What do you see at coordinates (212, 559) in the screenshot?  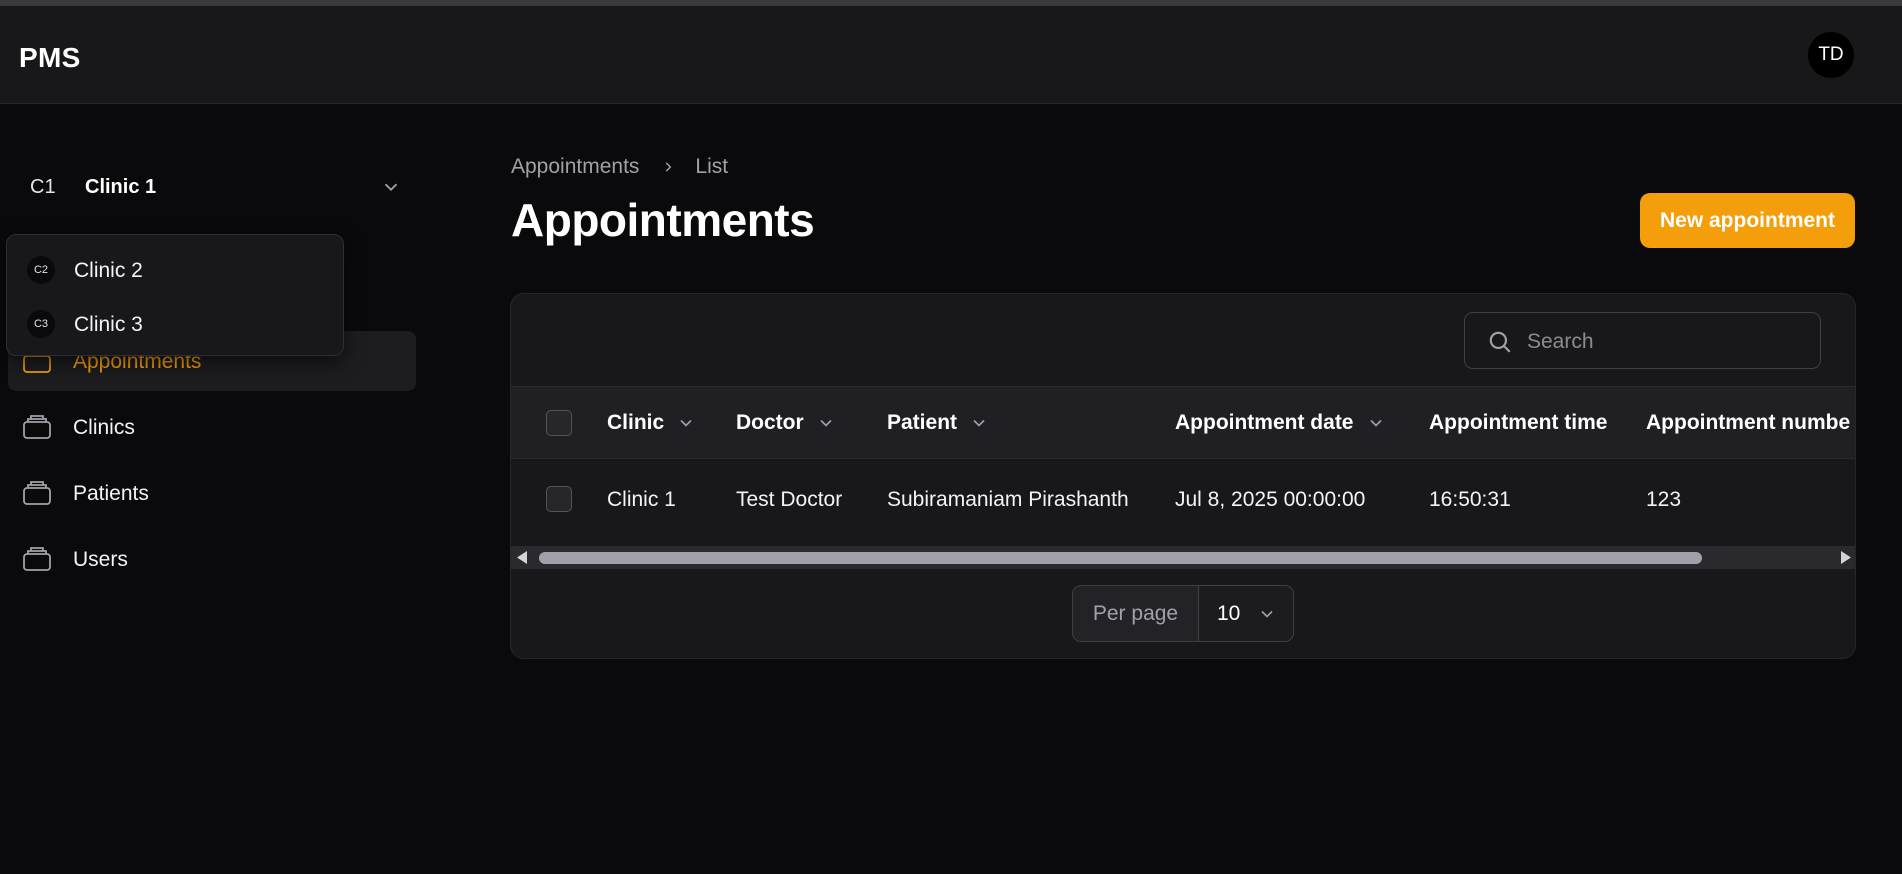 I see `sidebar-item-users: Users` at bounding box center [212, 559].